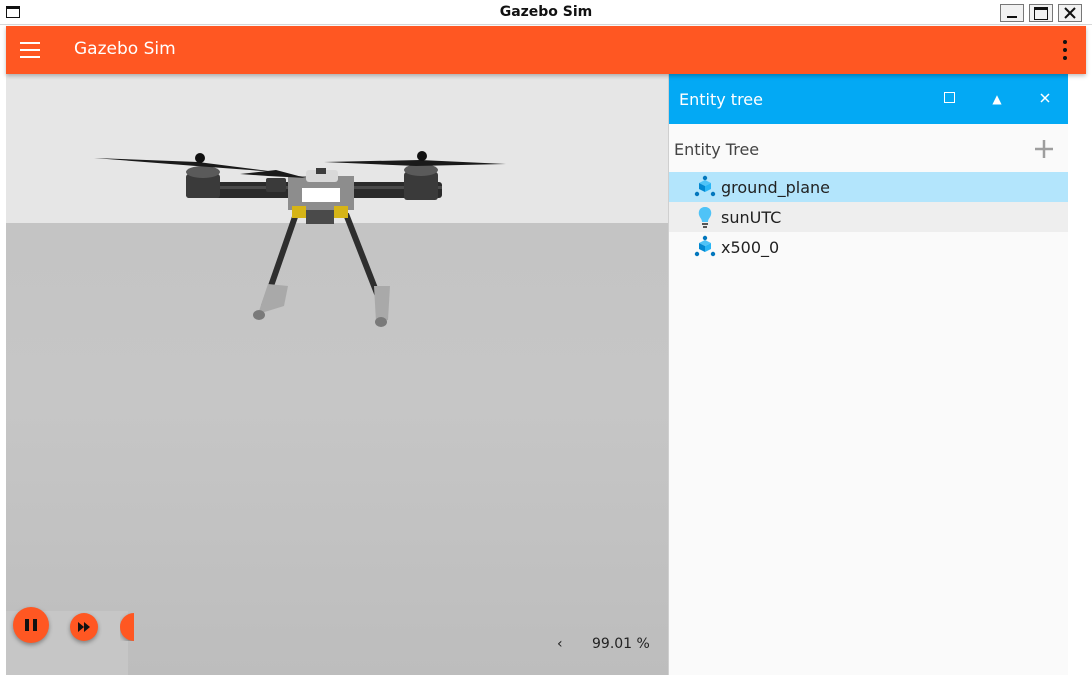 The width and height of the screenshot is (1092, 681). Describe the element at coordinates (546, 678) in the screenshot. I see `window-bottom-edge` at that location.